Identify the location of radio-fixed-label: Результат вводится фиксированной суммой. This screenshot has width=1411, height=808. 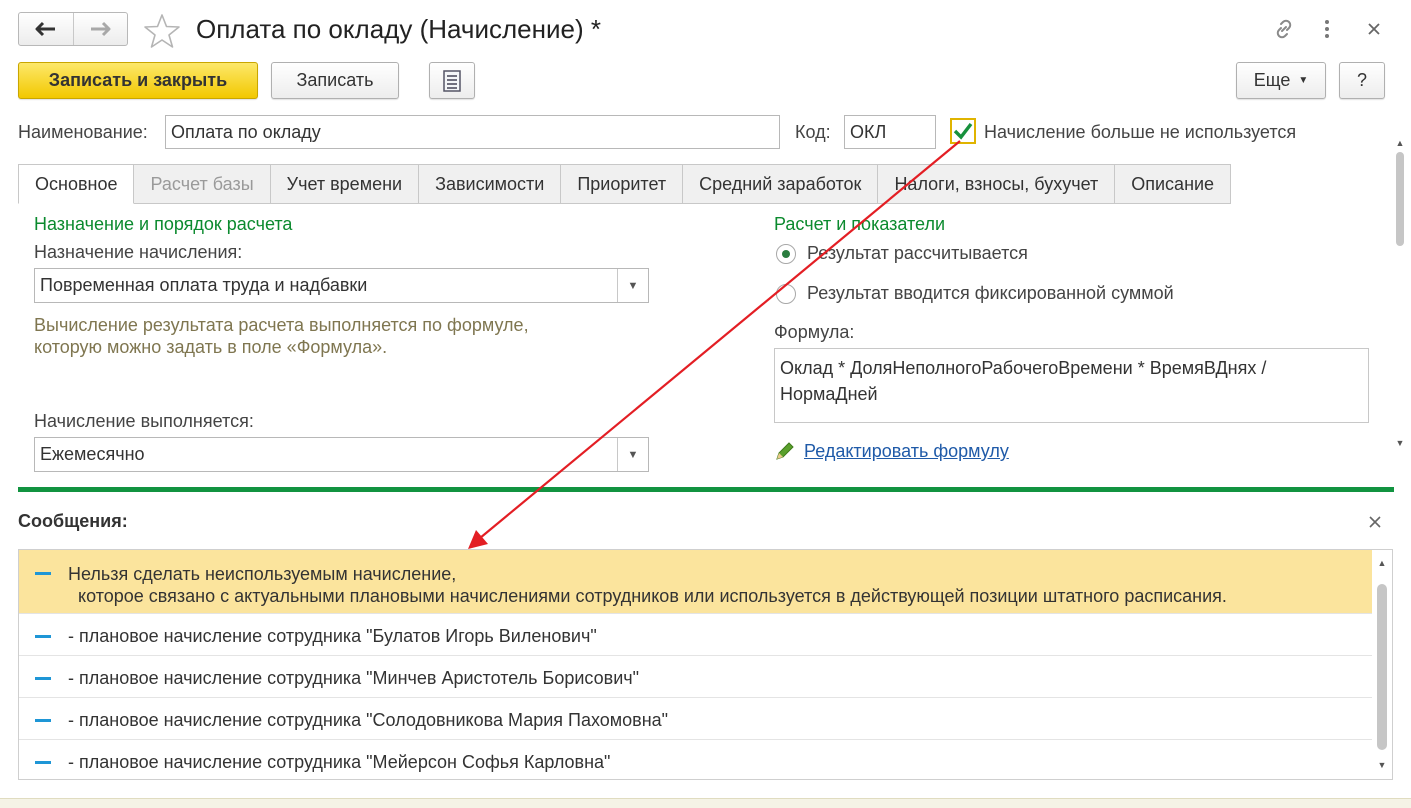
(990, 293).